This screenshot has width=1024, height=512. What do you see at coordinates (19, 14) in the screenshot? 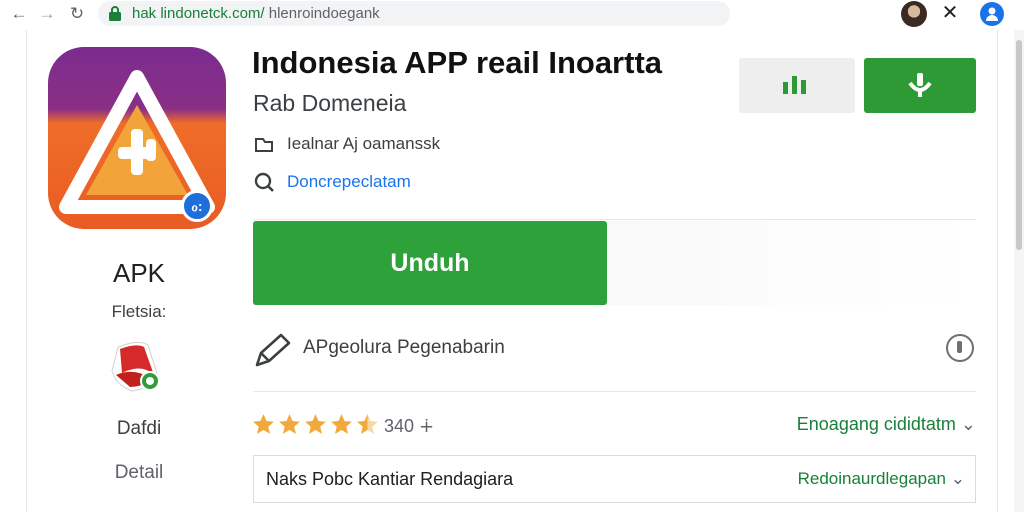
I see `back-arrow-icon: ←` at bounding box center [19, 14].